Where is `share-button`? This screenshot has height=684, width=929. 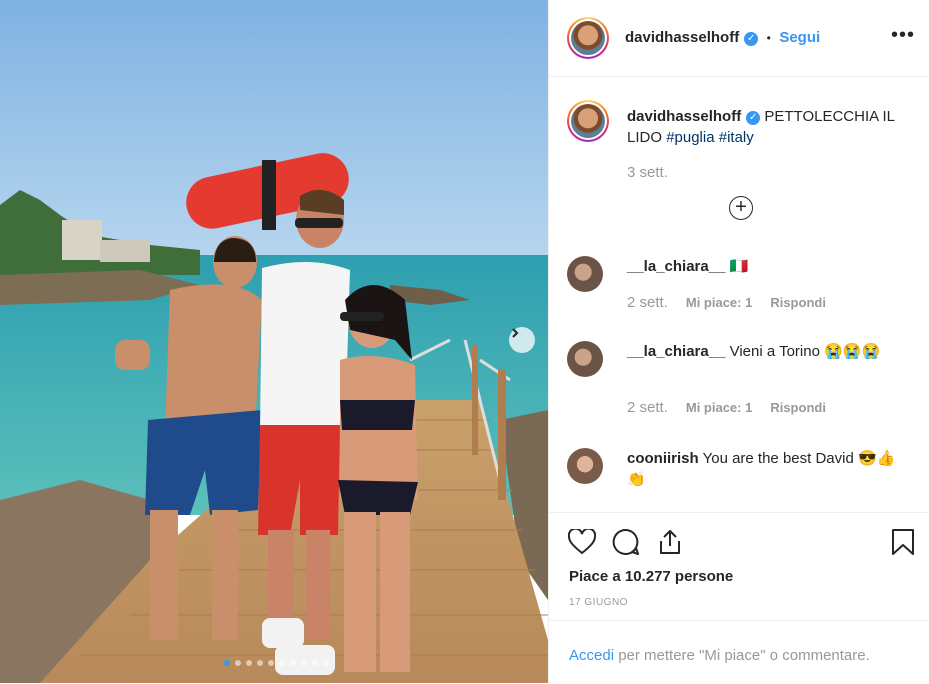 share-button is located at coordinates (670, 542).